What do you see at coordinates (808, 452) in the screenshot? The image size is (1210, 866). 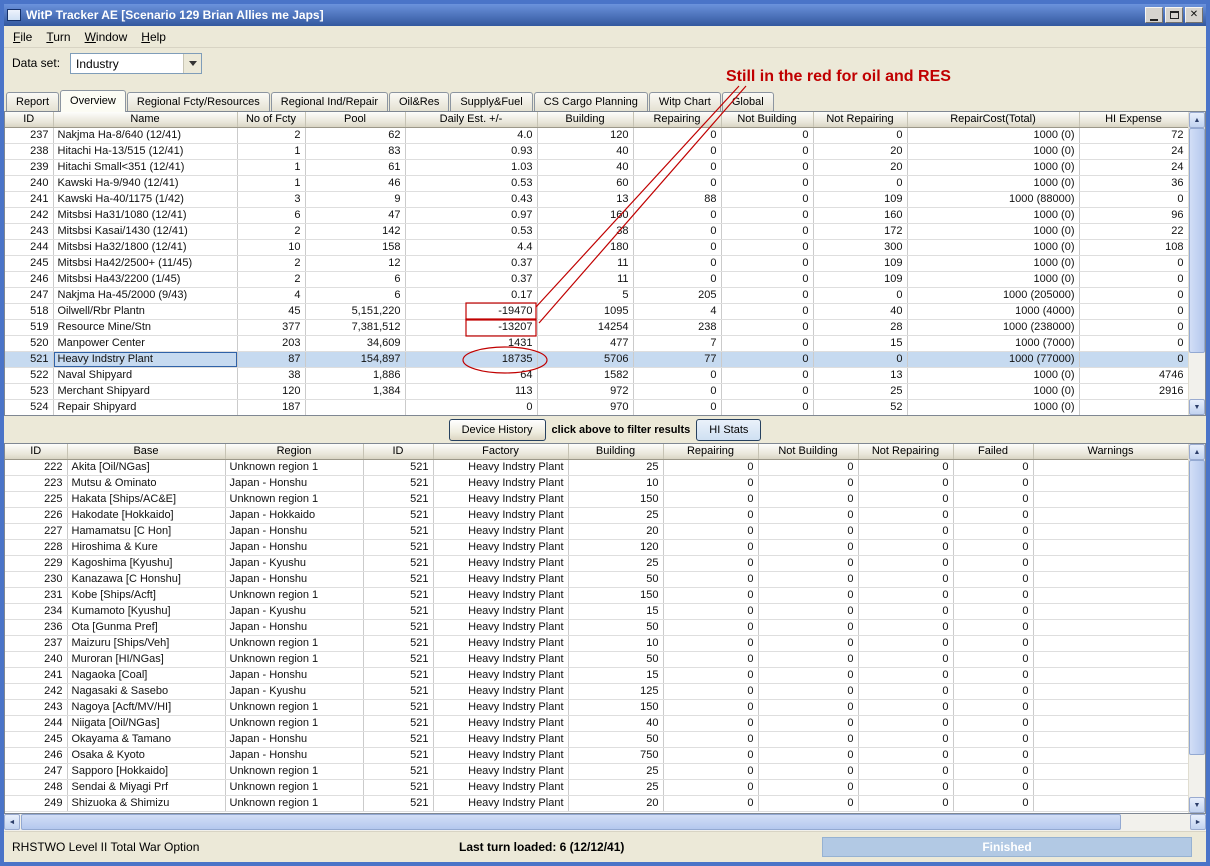 I see `column-header: Not Building` at bounding box center [808, 452].